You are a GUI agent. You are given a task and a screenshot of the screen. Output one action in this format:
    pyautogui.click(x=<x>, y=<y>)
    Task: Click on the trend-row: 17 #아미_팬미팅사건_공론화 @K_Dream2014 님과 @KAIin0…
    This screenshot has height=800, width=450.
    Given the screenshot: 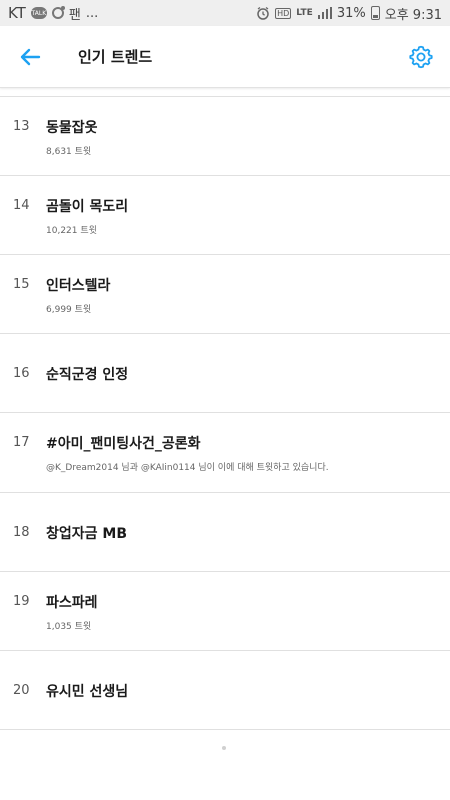 What is the action you would take?
    pyautogui.click(x=225, y=453)
    